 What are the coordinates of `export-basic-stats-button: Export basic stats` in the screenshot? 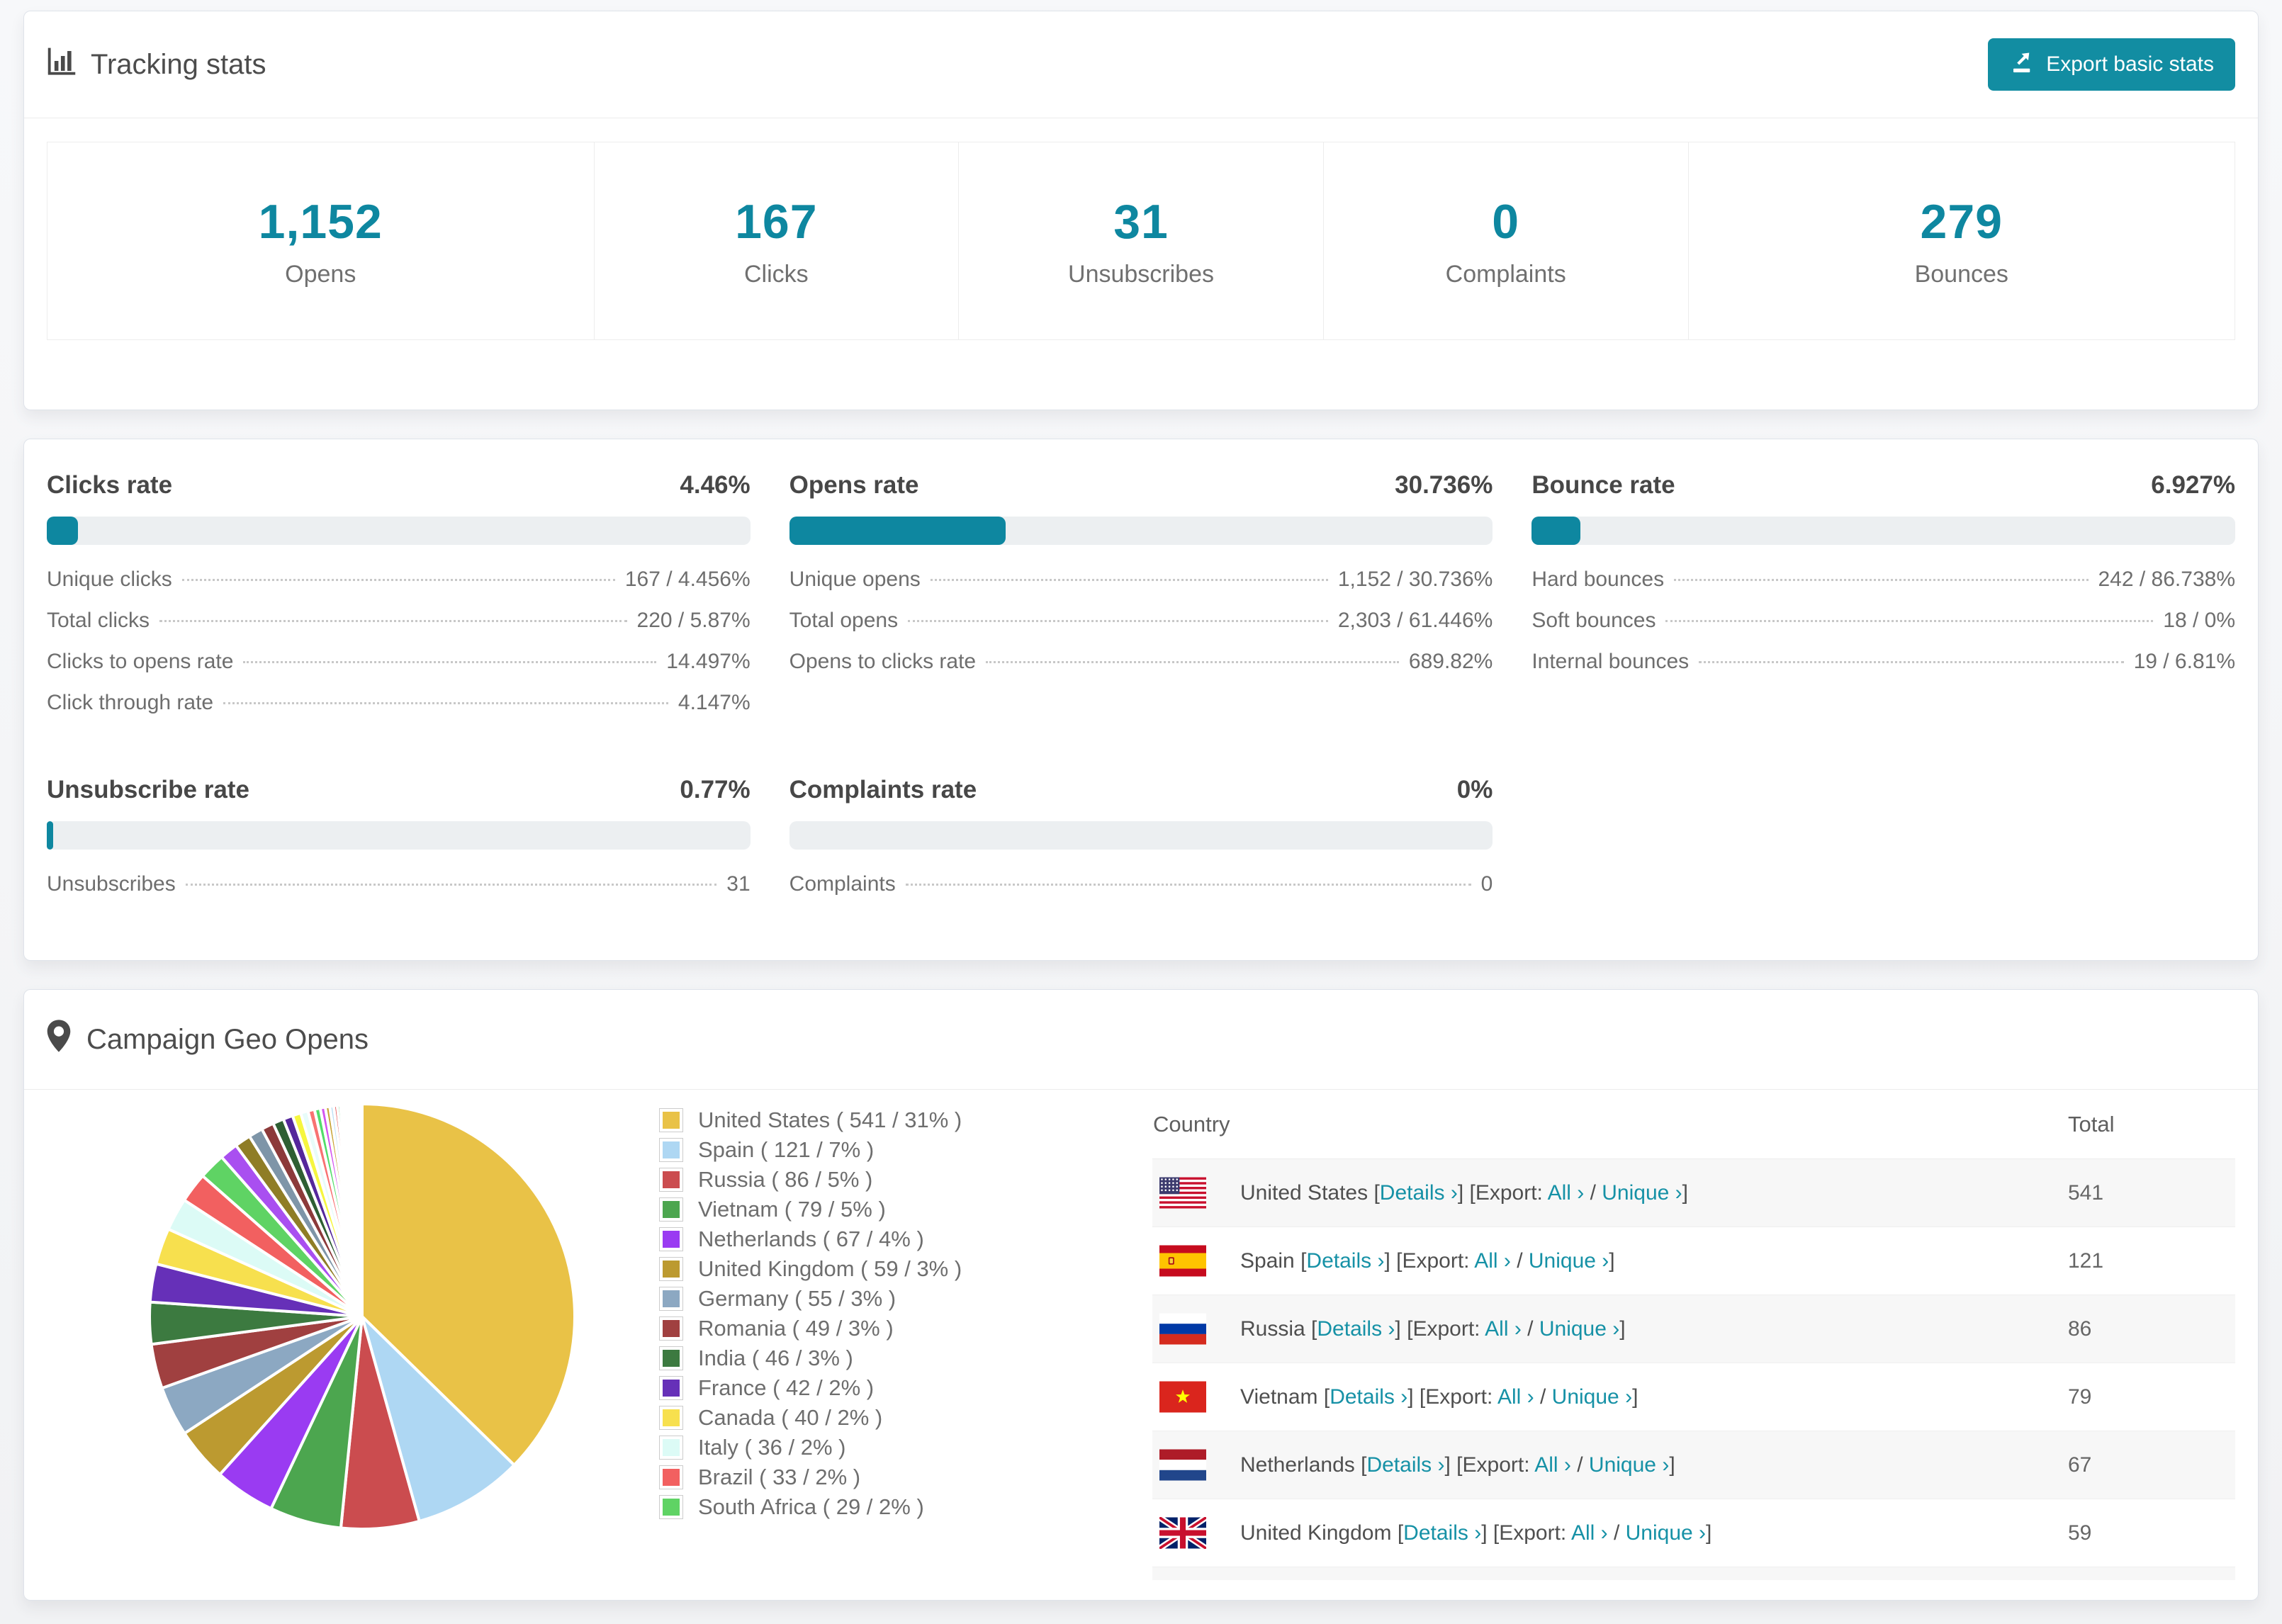 It's located at (2111, 65).